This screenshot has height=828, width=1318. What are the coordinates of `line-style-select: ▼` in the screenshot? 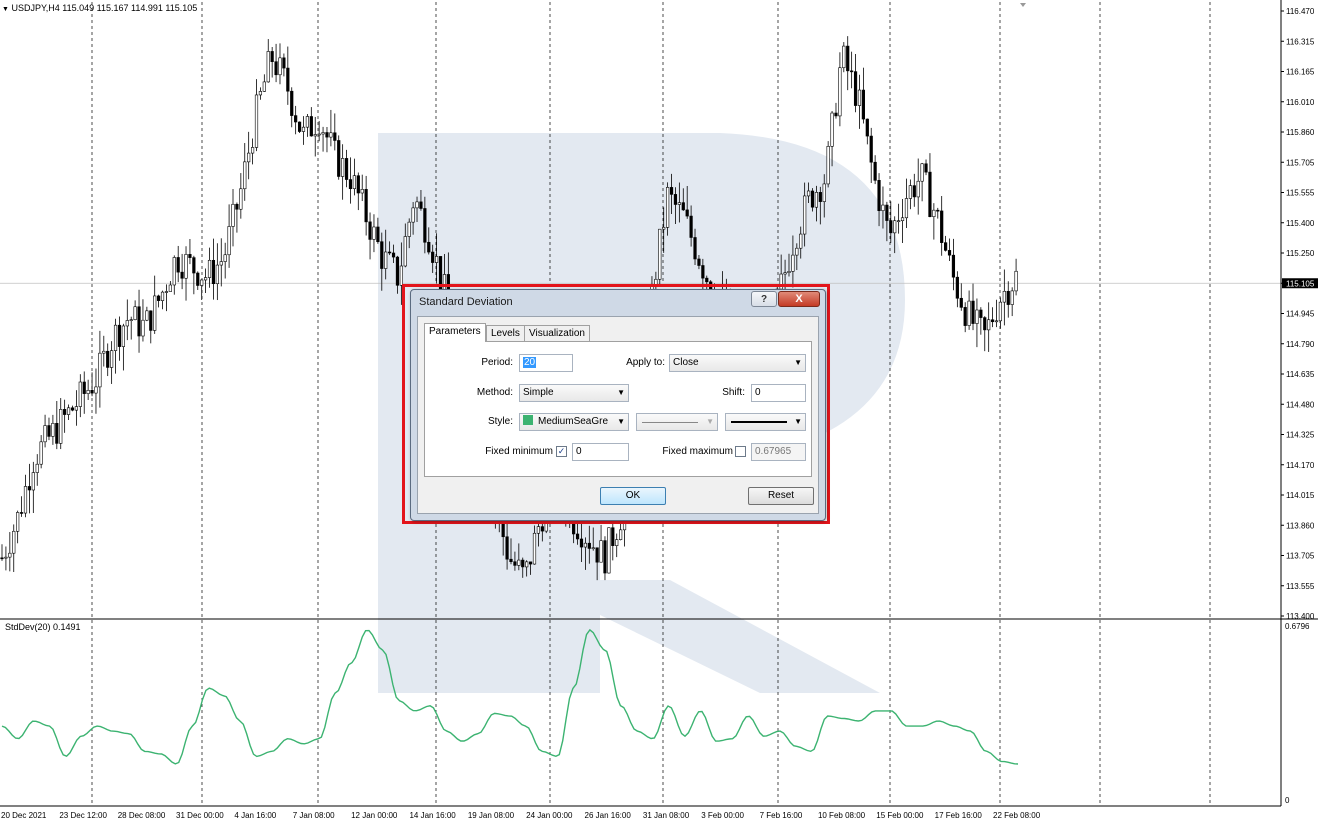 It's located at (677, 422).